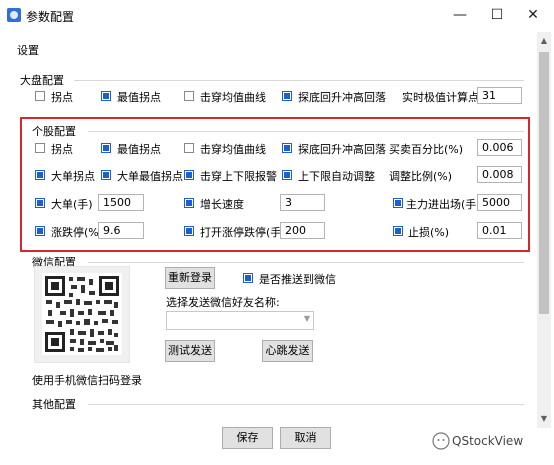 The height and width of the screenshot is (465, 554). I want to click on main-force-checkbox, so click(398, 203).